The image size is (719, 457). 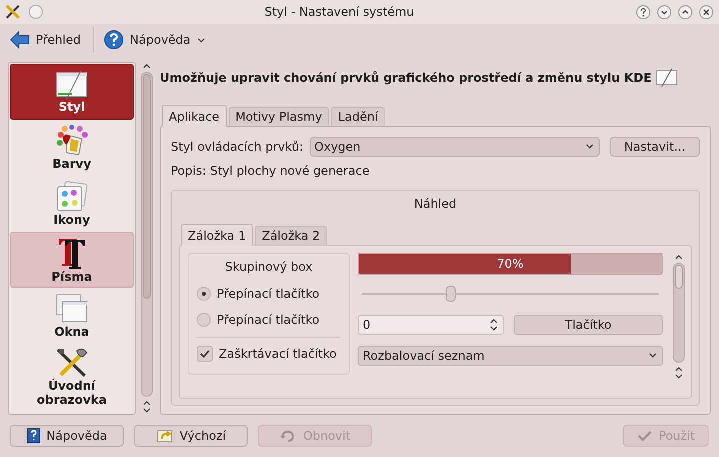 I want to click on slider-track, so click(x=510, y=294).